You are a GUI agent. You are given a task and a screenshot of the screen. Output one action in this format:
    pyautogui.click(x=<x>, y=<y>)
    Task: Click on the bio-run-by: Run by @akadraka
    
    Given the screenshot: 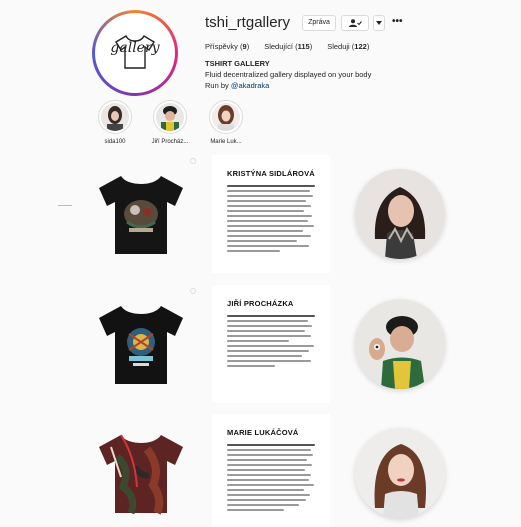 What is the action you would take?
    pyautogui.click(x=237, y=85)
    